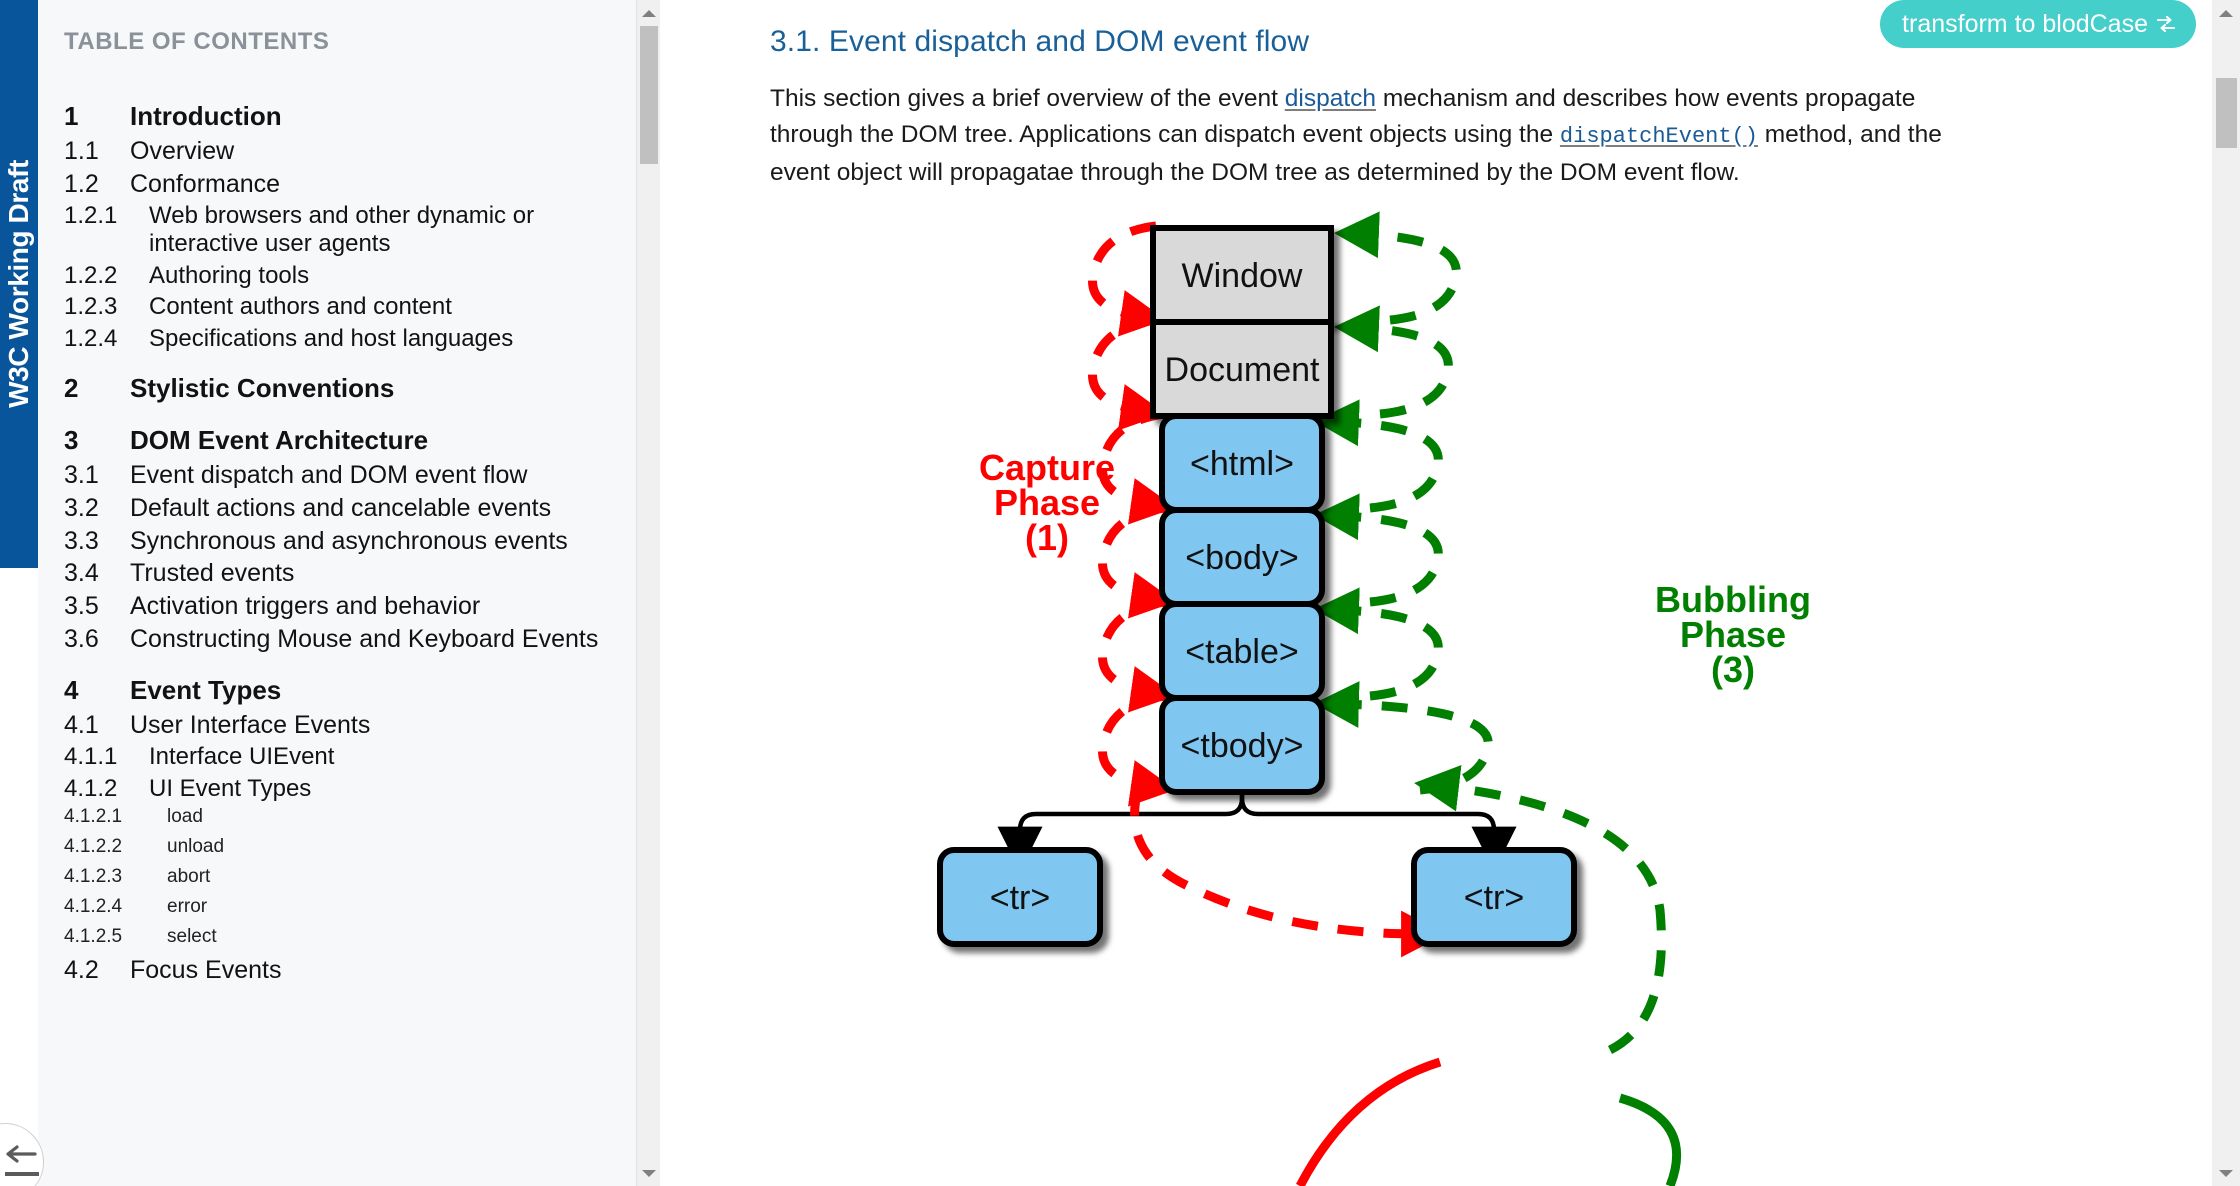 This screenshot has height=1186, width=2240. I want to click on bubbling-phase-label: Bubbling Phase (3), so click(1733, 634).